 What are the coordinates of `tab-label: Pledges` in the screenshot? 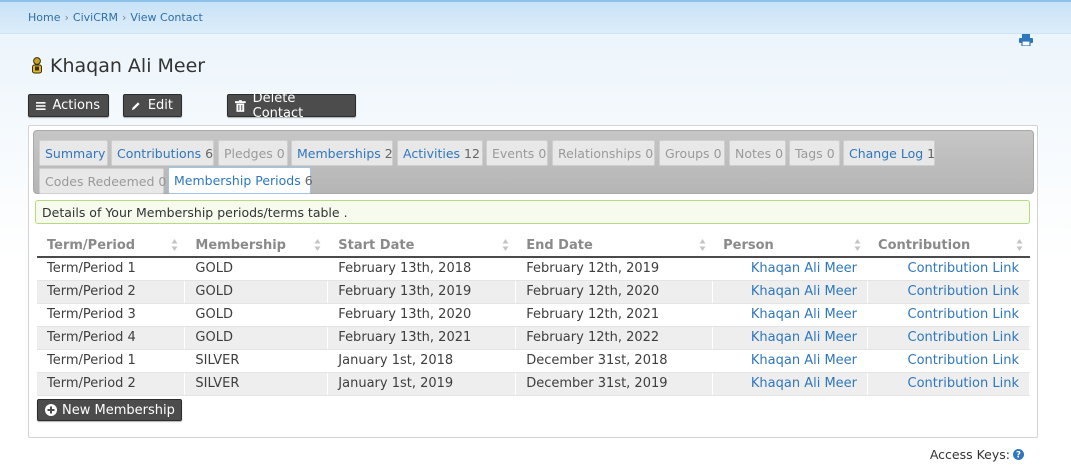 It's located at (248, 153).